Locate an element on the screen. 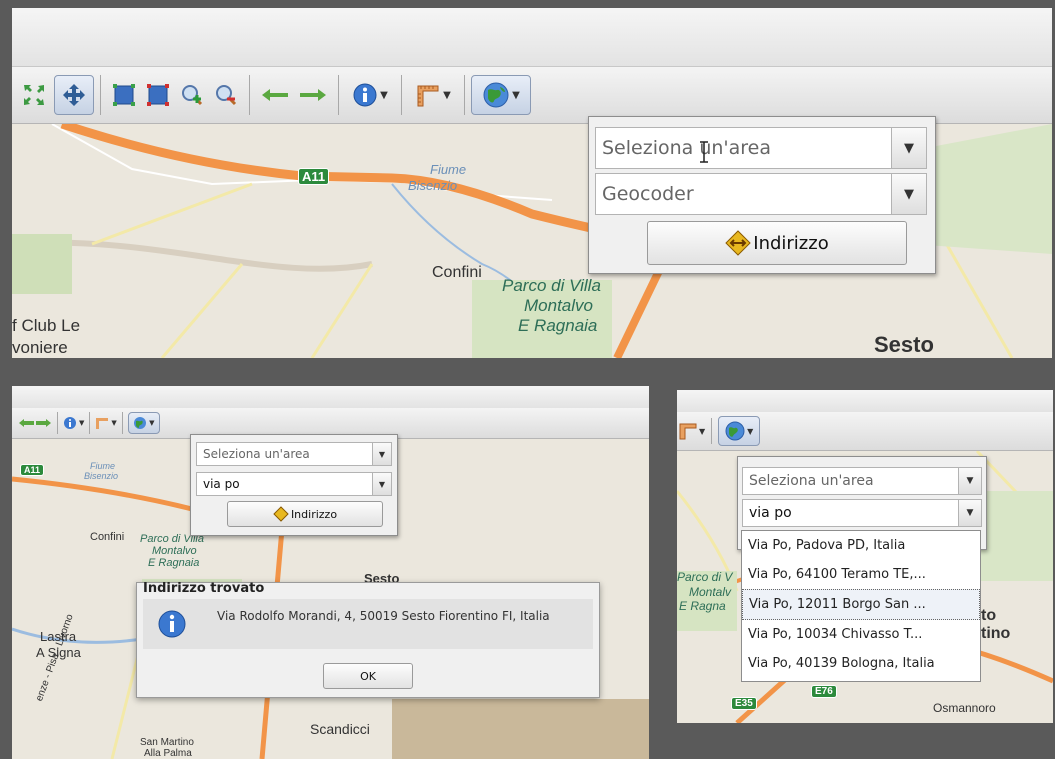 This screenshot has width=1055, height=759. history-forward-icon is located at coordinates (313, 95).